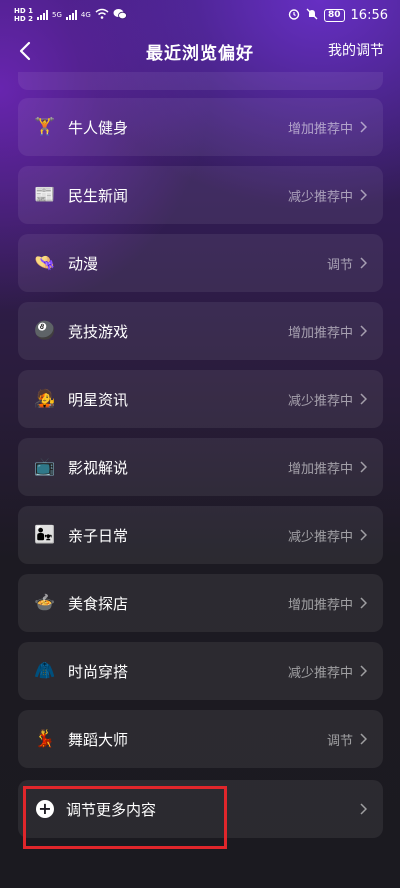 Image resolution: width=400 pixels, height=888 pixels. Describe the element at coordinates (200, 15) in the screenshot. I see `status-bar: HD 1 HD 2 5G 4G 80 16:56` at that location.